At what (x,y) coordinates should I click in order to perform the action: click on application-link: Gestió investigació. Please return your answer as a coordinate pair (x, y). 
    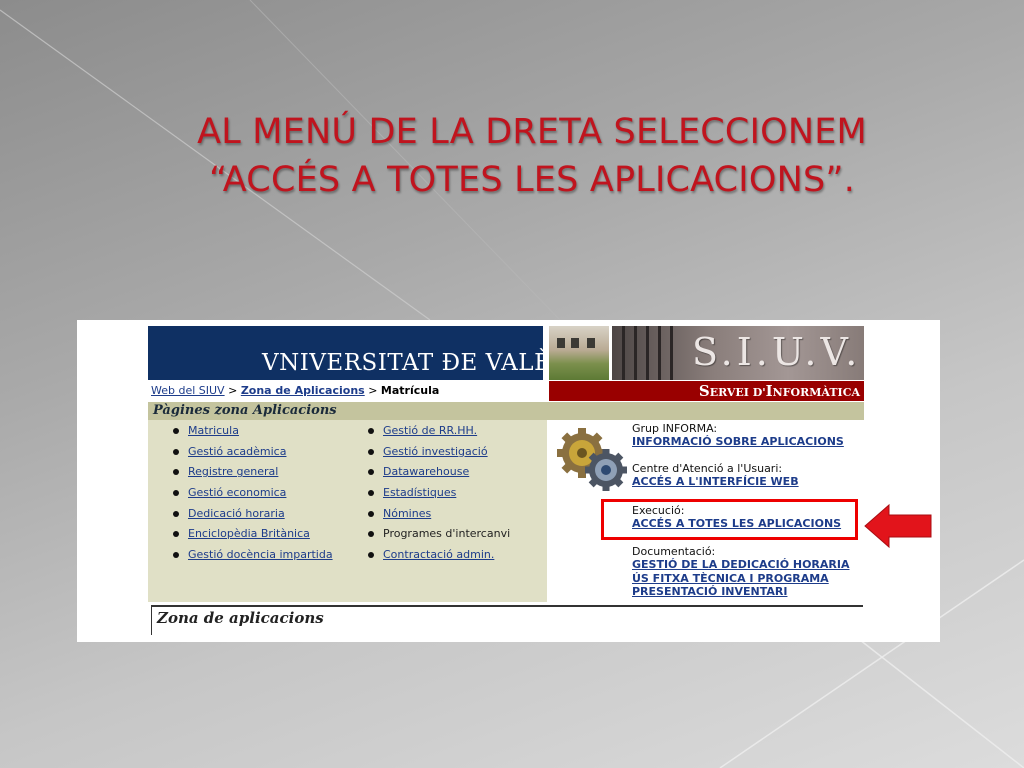
    Looking at the image, I should click on (435, 451).